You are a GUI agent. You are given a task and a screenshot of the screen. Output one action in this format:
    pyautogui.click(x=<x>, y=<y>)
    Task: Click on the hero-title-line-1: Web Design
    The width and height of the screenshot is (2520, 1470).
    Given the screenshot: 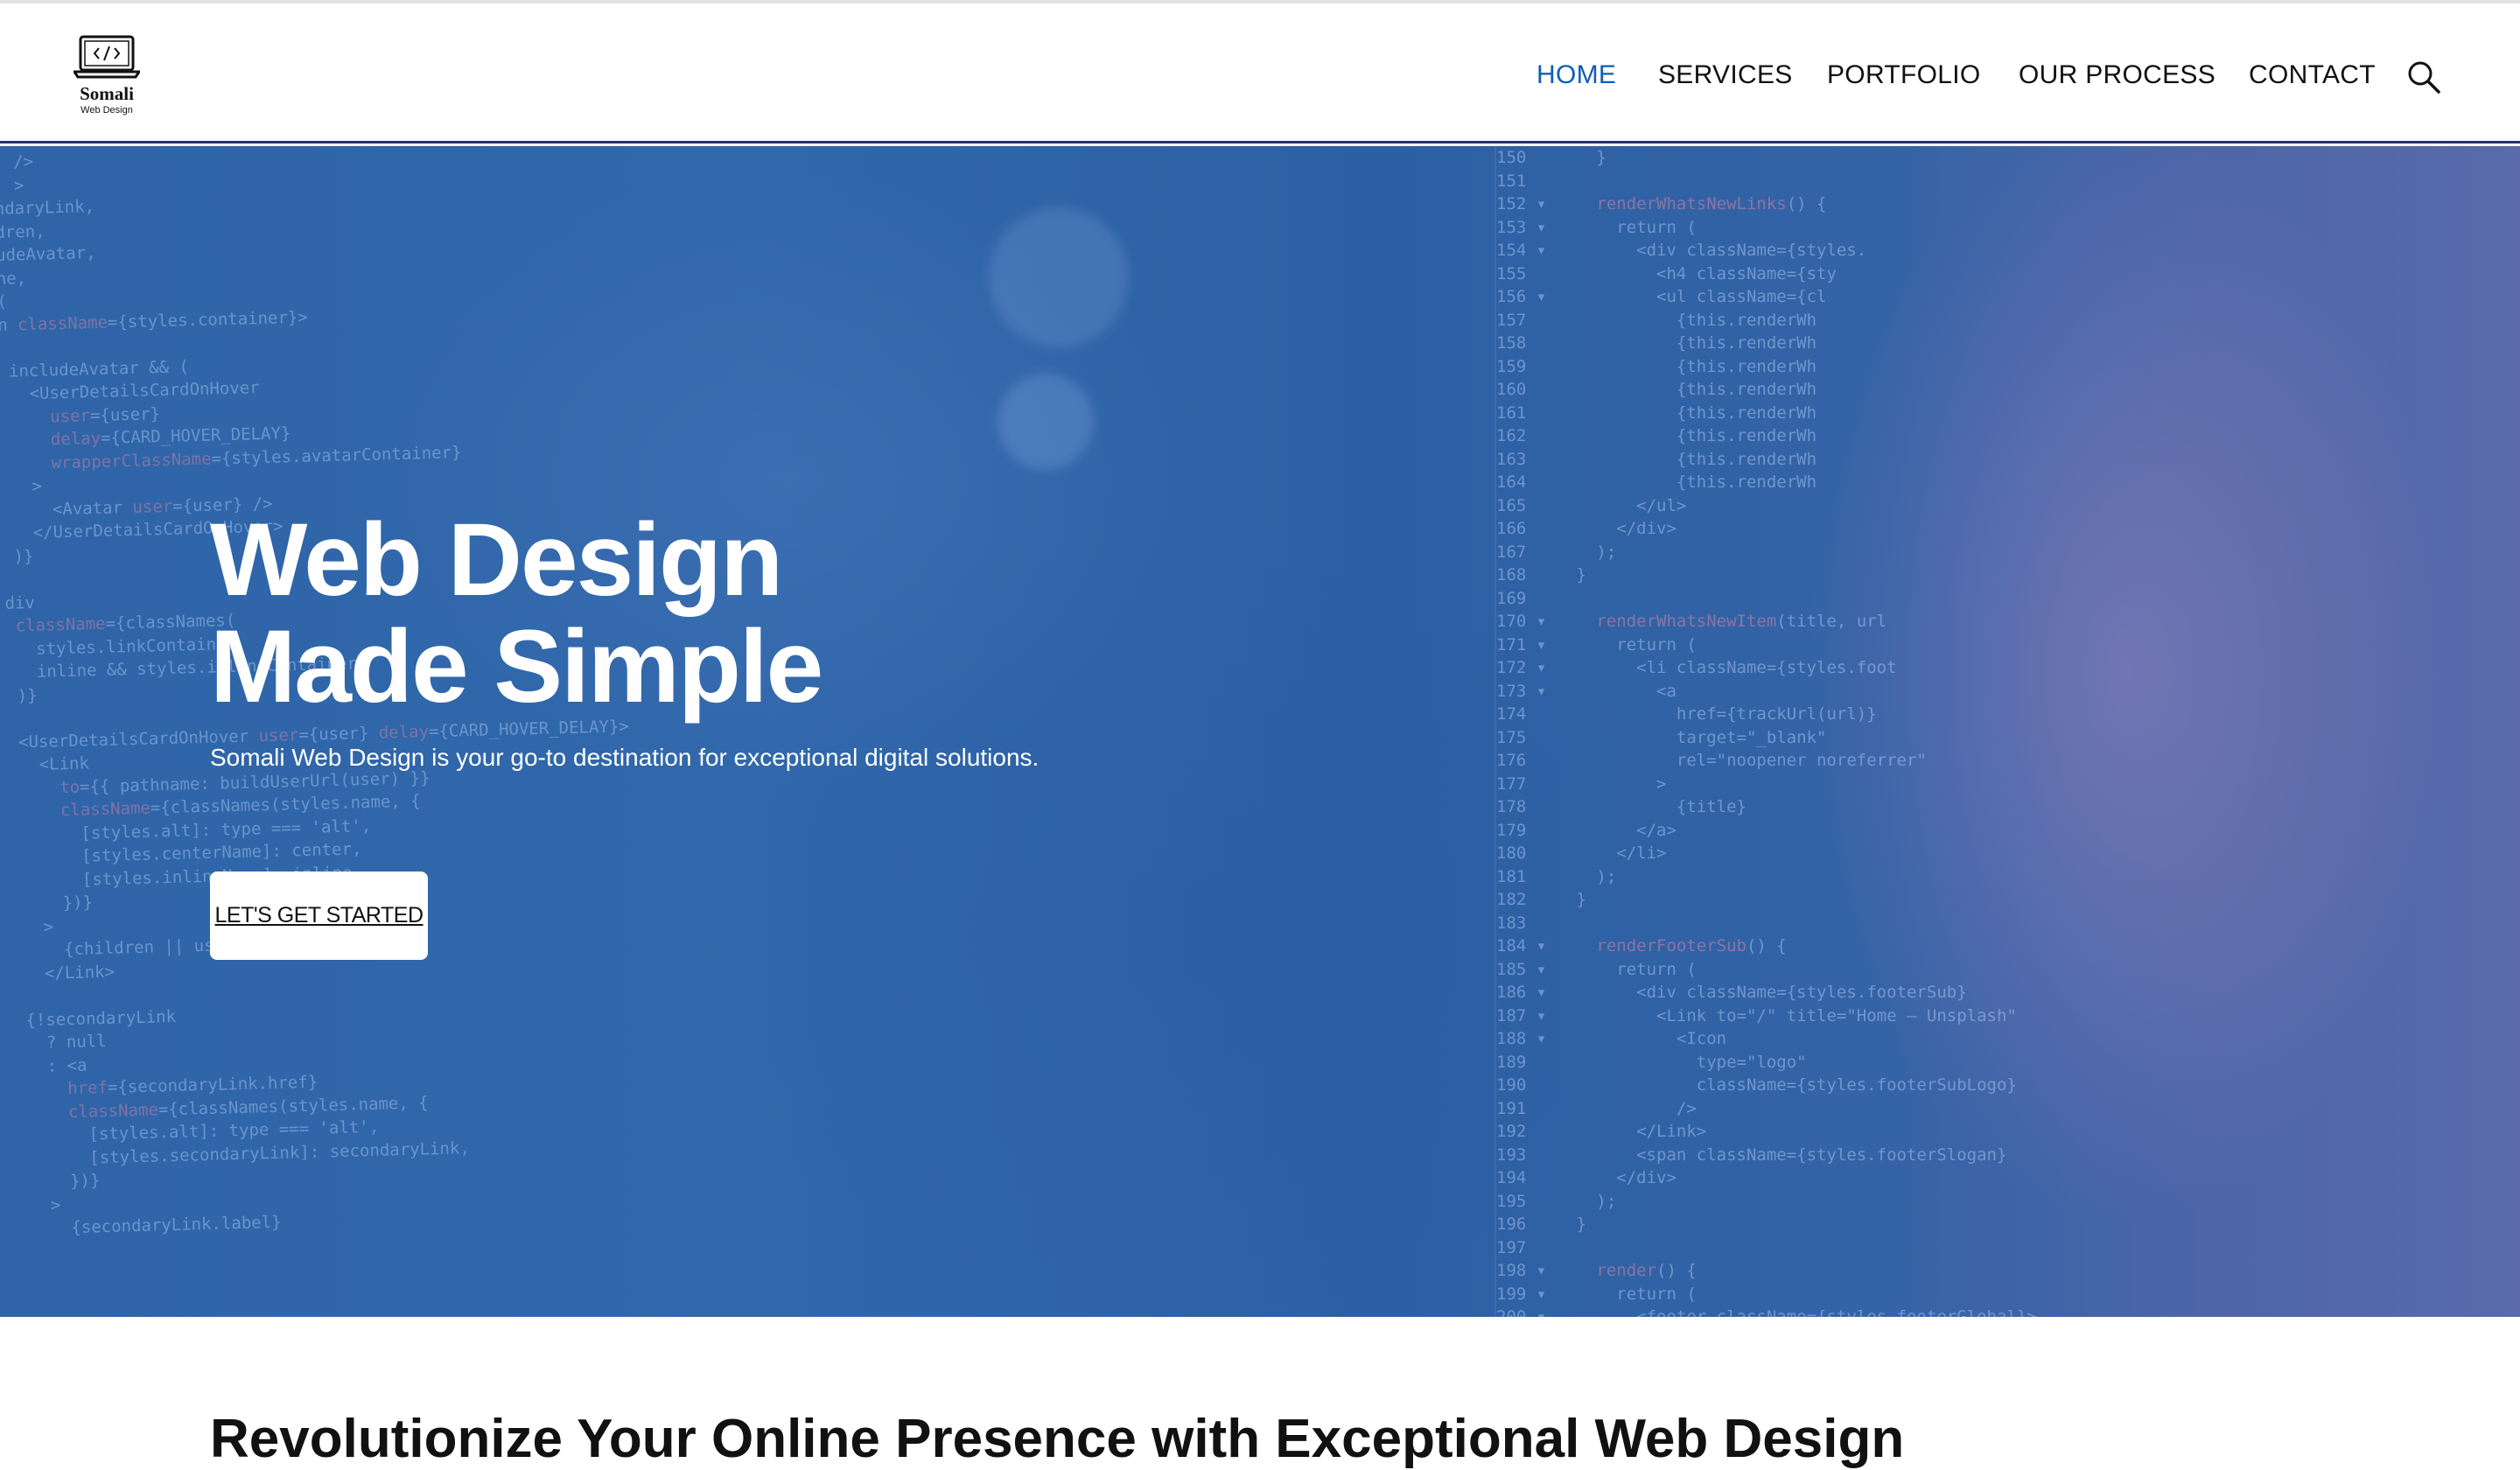 What is the action you would take?
    pyautogui.click(x=496, y=560)
    